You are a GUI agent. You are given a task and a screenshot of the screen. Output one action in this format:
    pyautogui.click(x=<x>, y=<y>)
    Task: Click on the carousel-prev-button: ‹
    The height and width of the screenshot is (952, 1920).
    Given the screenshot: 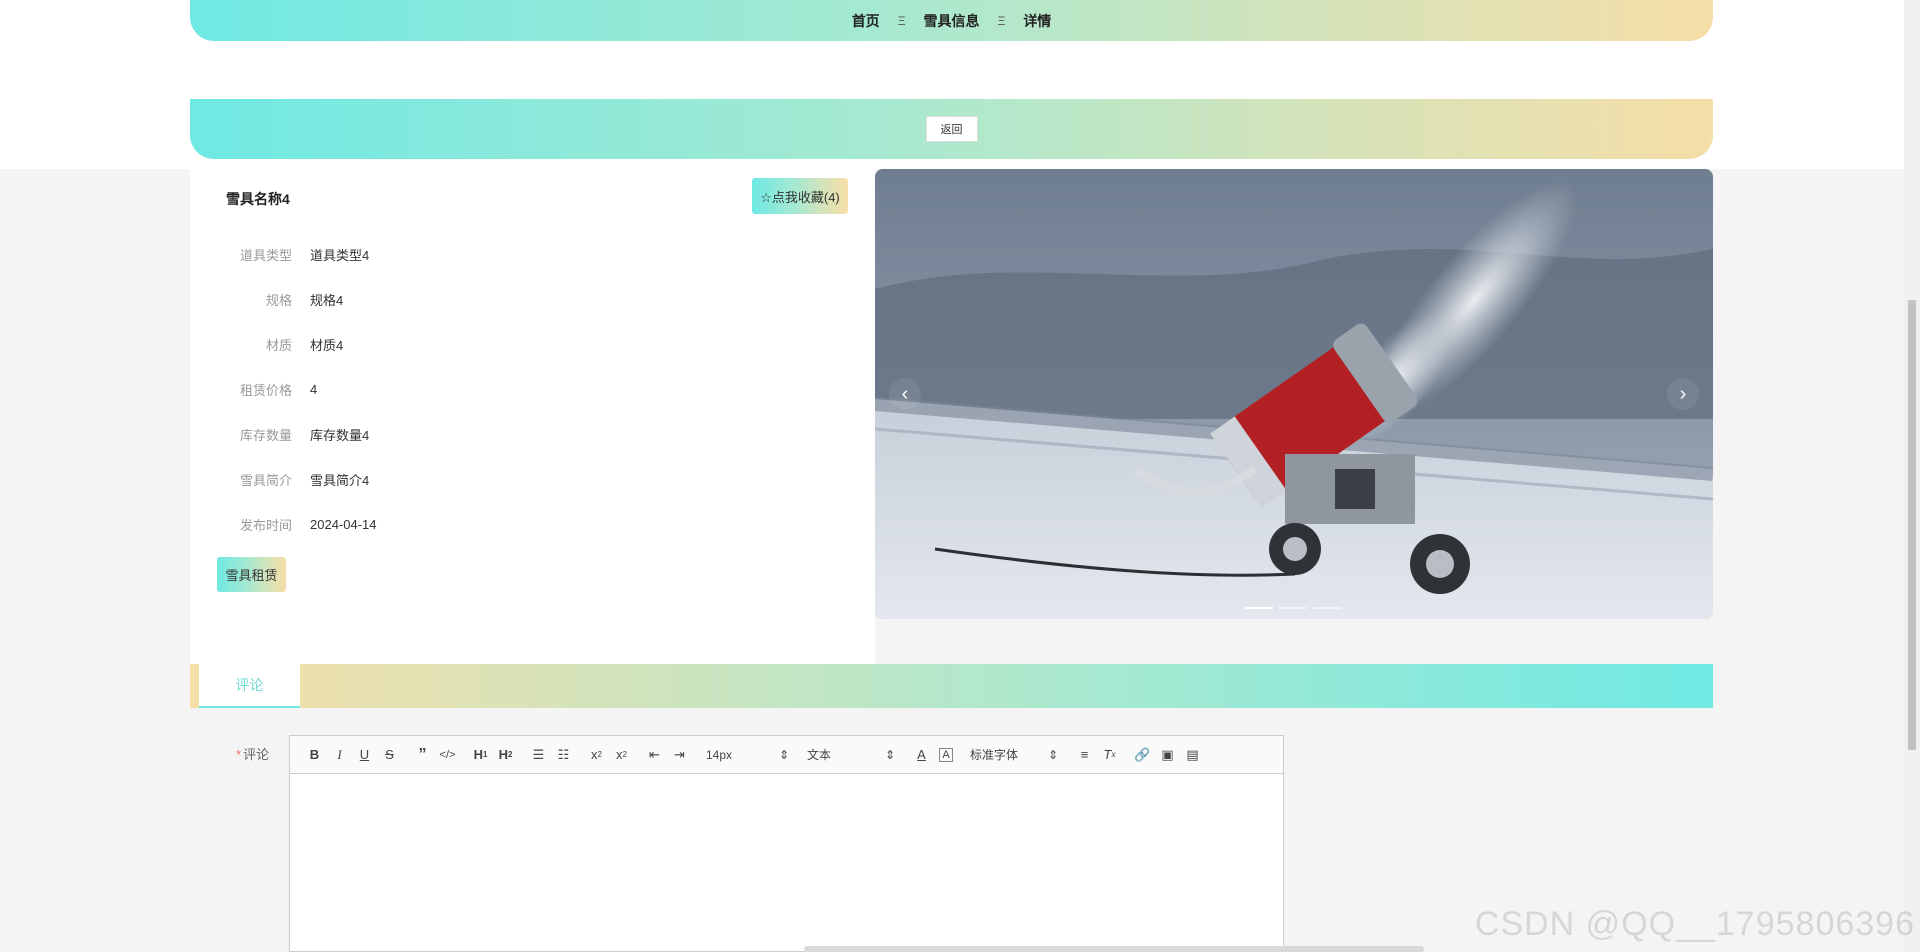 What is the action you would take?
    pyautogui.click(x=905, y=394)
    